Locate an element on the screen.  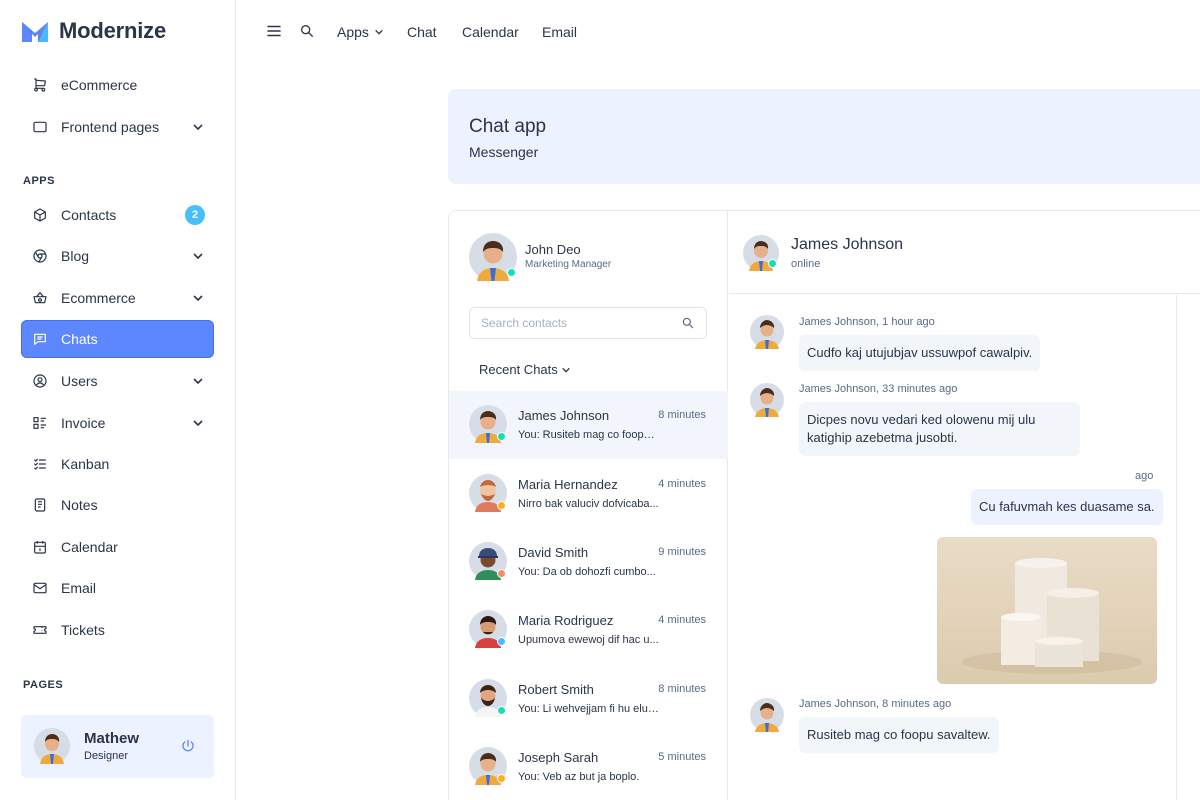
box-icon is located at coordinates (40, 215).